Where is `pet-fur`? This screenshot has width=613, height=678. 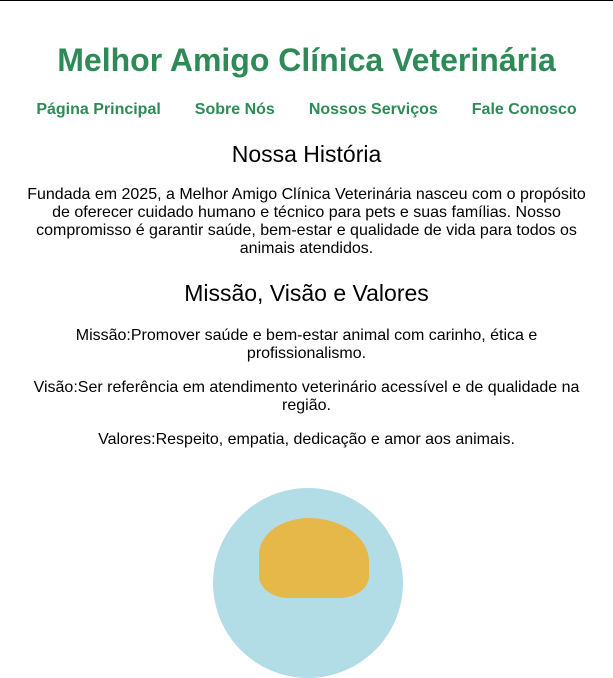 pet-fur is located at coordinates (314, 558).